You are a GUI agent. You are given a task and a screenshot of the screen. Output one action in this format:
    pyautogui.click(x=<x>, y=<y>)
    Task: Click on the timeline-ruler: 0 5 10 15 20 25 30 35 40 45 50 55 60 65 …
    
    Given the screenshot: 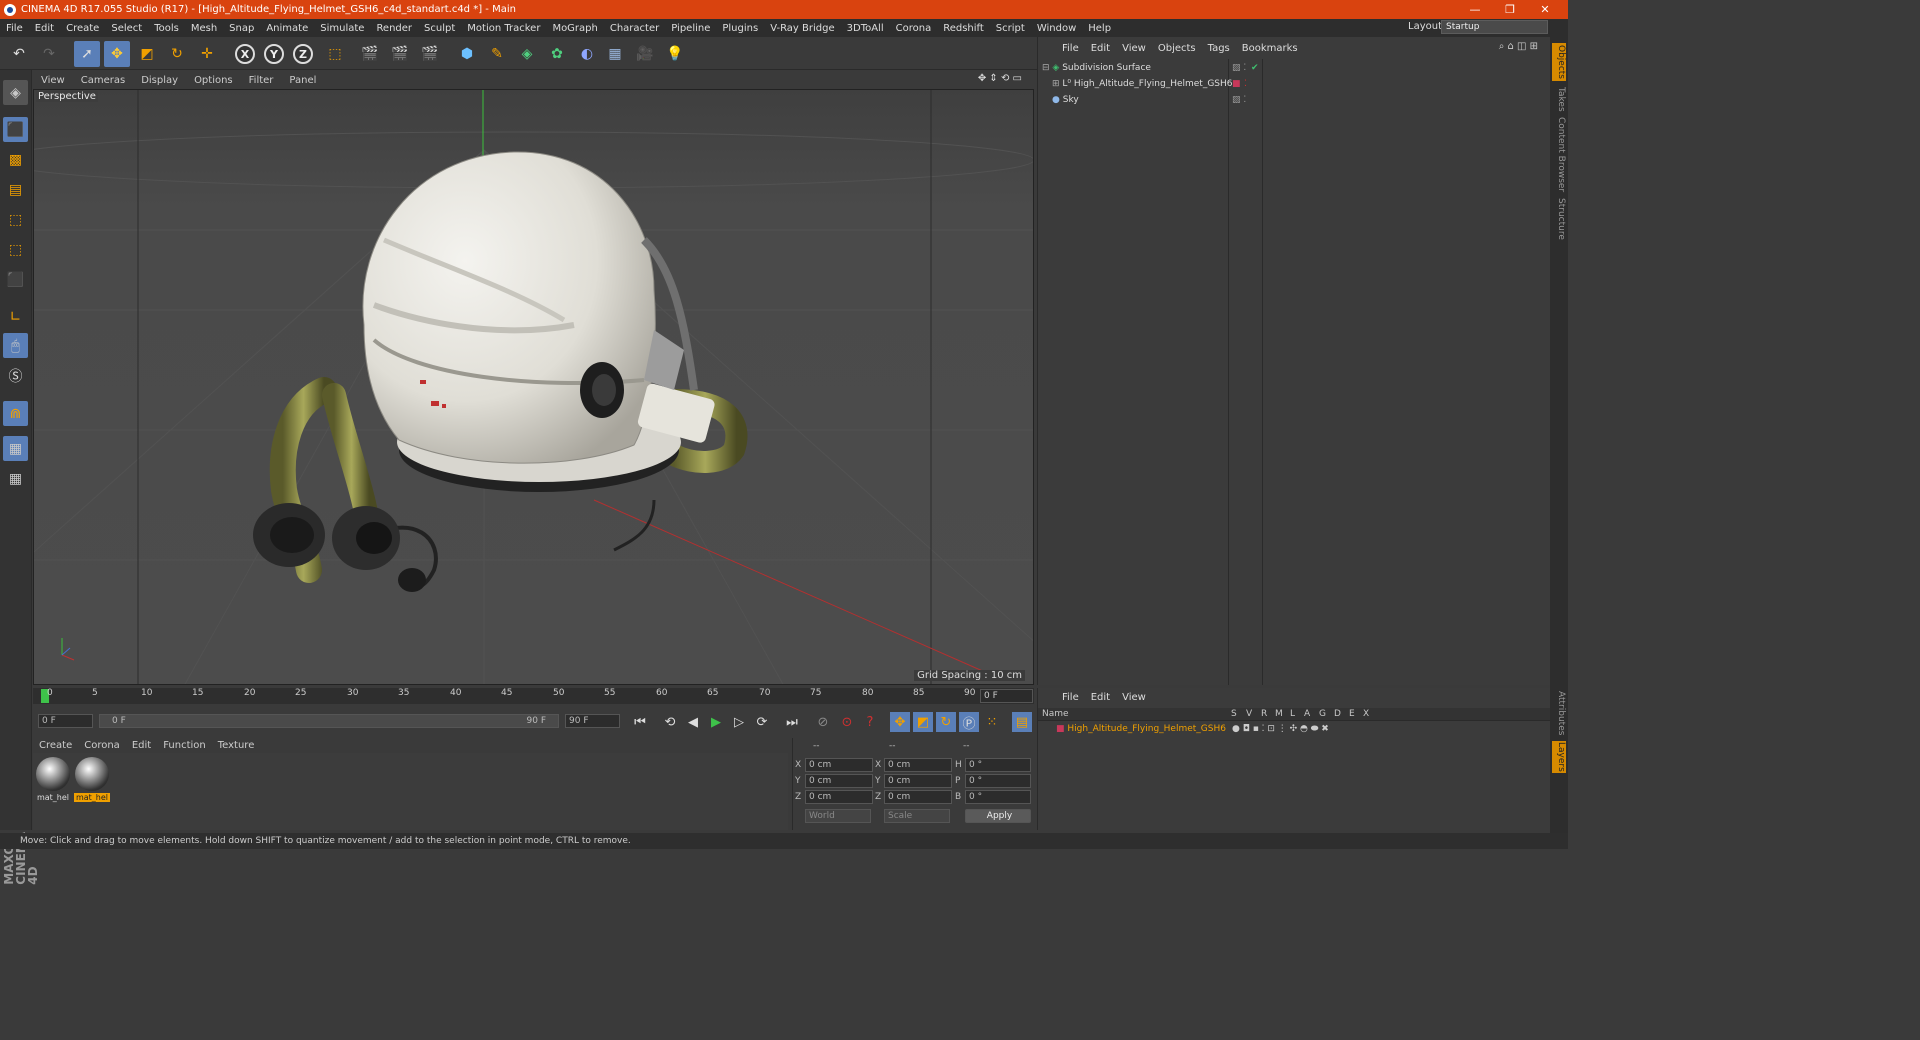 What is the action you would take?
    pyautogui.click(x=533, y=696)
    